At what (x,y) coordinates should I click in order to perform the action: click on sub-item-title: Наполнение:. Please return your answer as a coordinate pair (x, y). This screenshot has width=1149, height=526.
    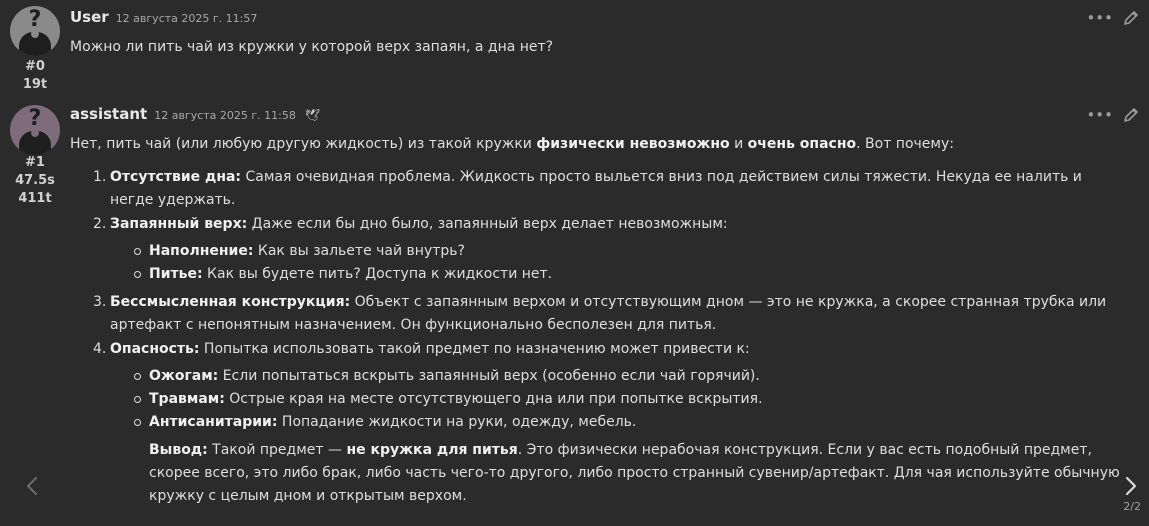
    Looking at the image, I should click on (201, 251).